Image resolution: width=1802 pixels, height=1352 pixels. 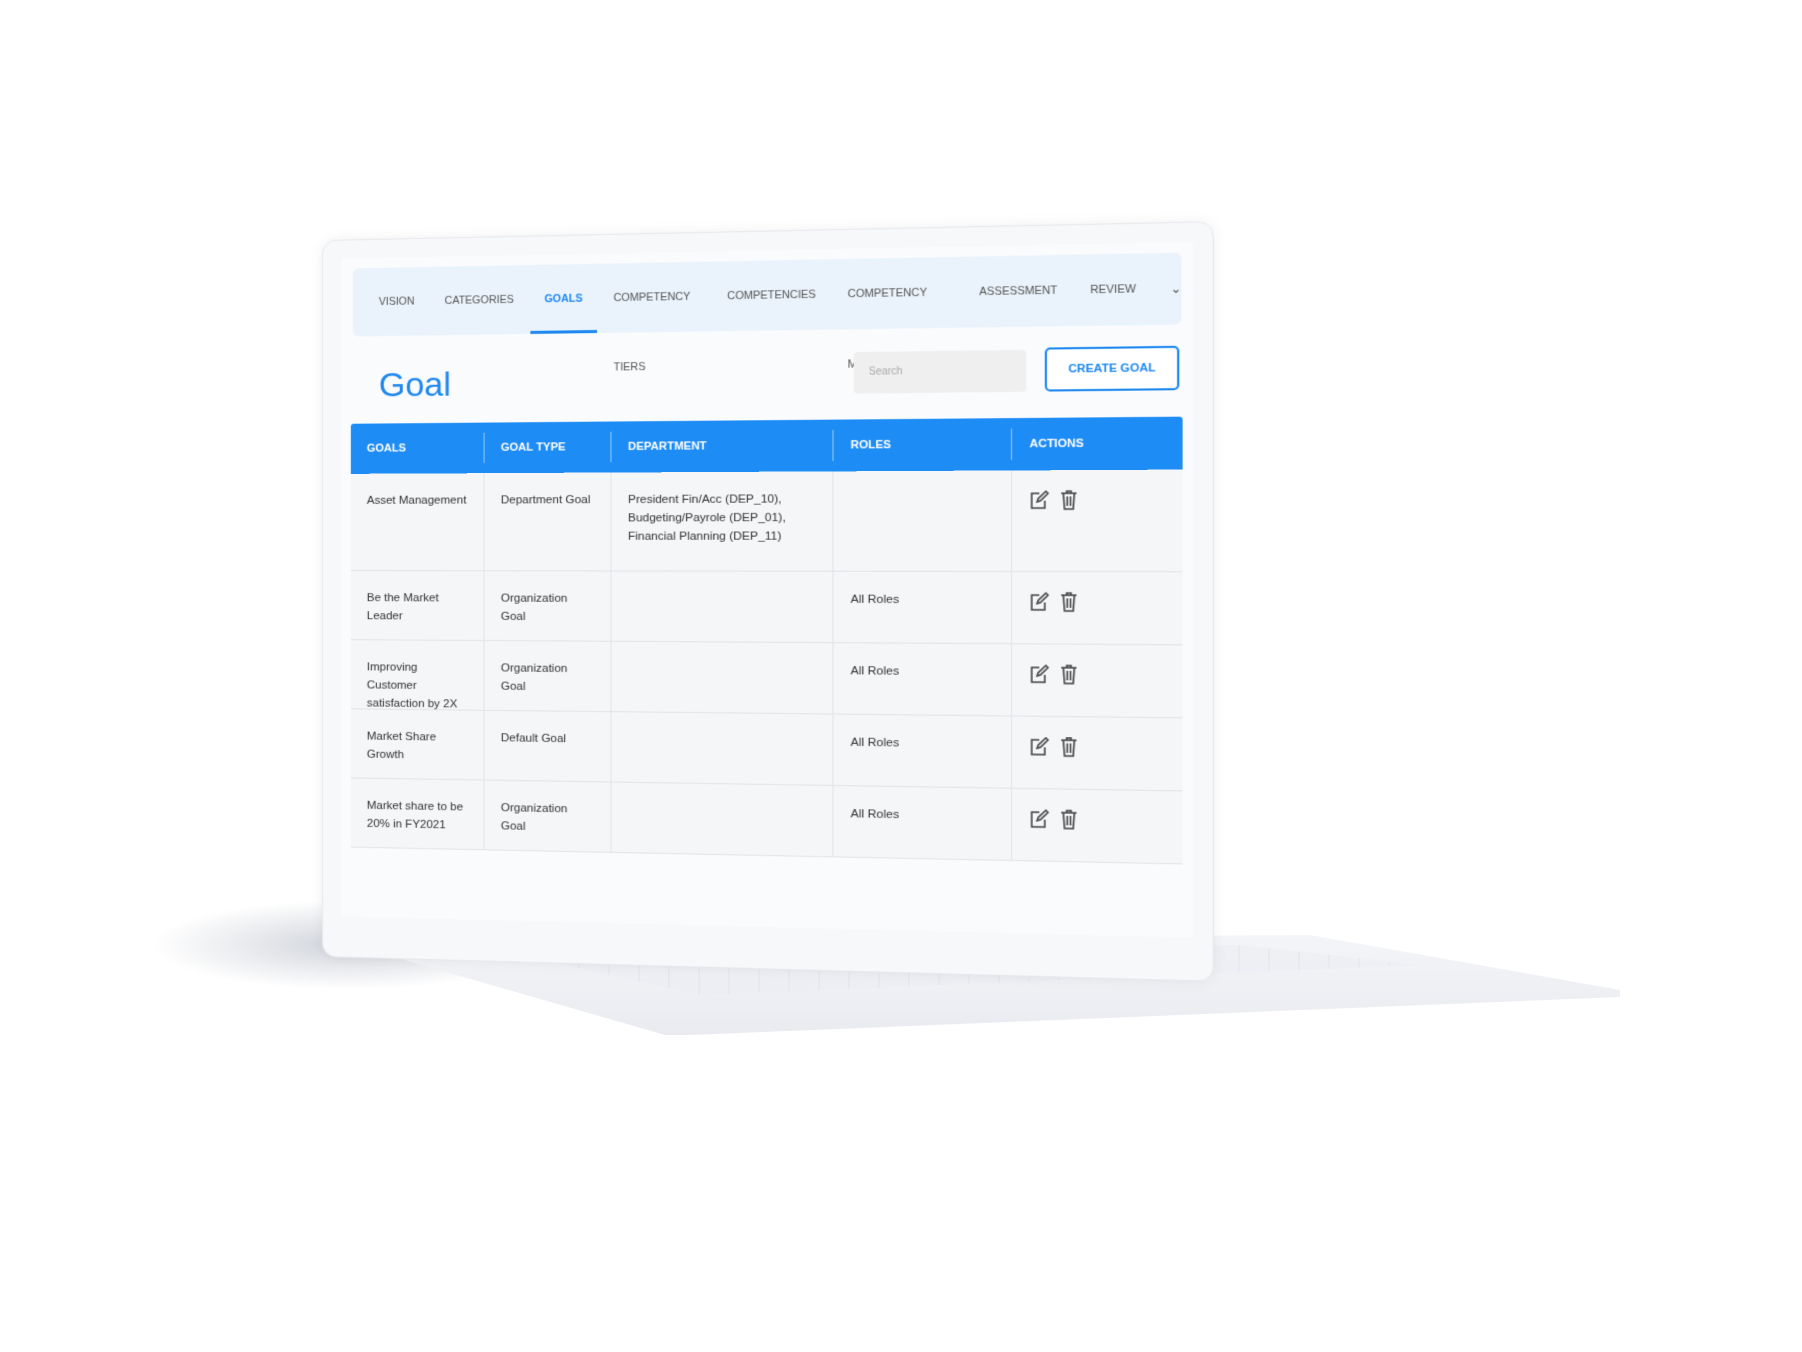 What do you see at coordinates (412, 686) in the screenshot?
I see `goal-name: Improving Customer satisfaction by 2X` at bounding box center [412, 686].